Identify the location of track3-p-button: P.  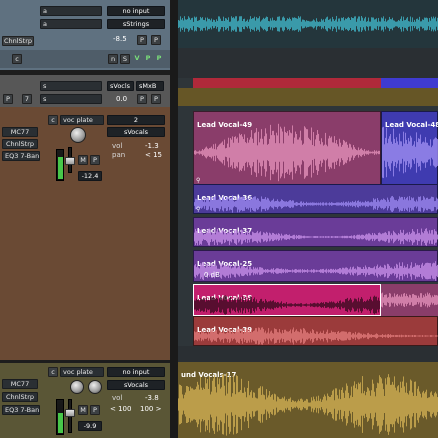
(95, 160).